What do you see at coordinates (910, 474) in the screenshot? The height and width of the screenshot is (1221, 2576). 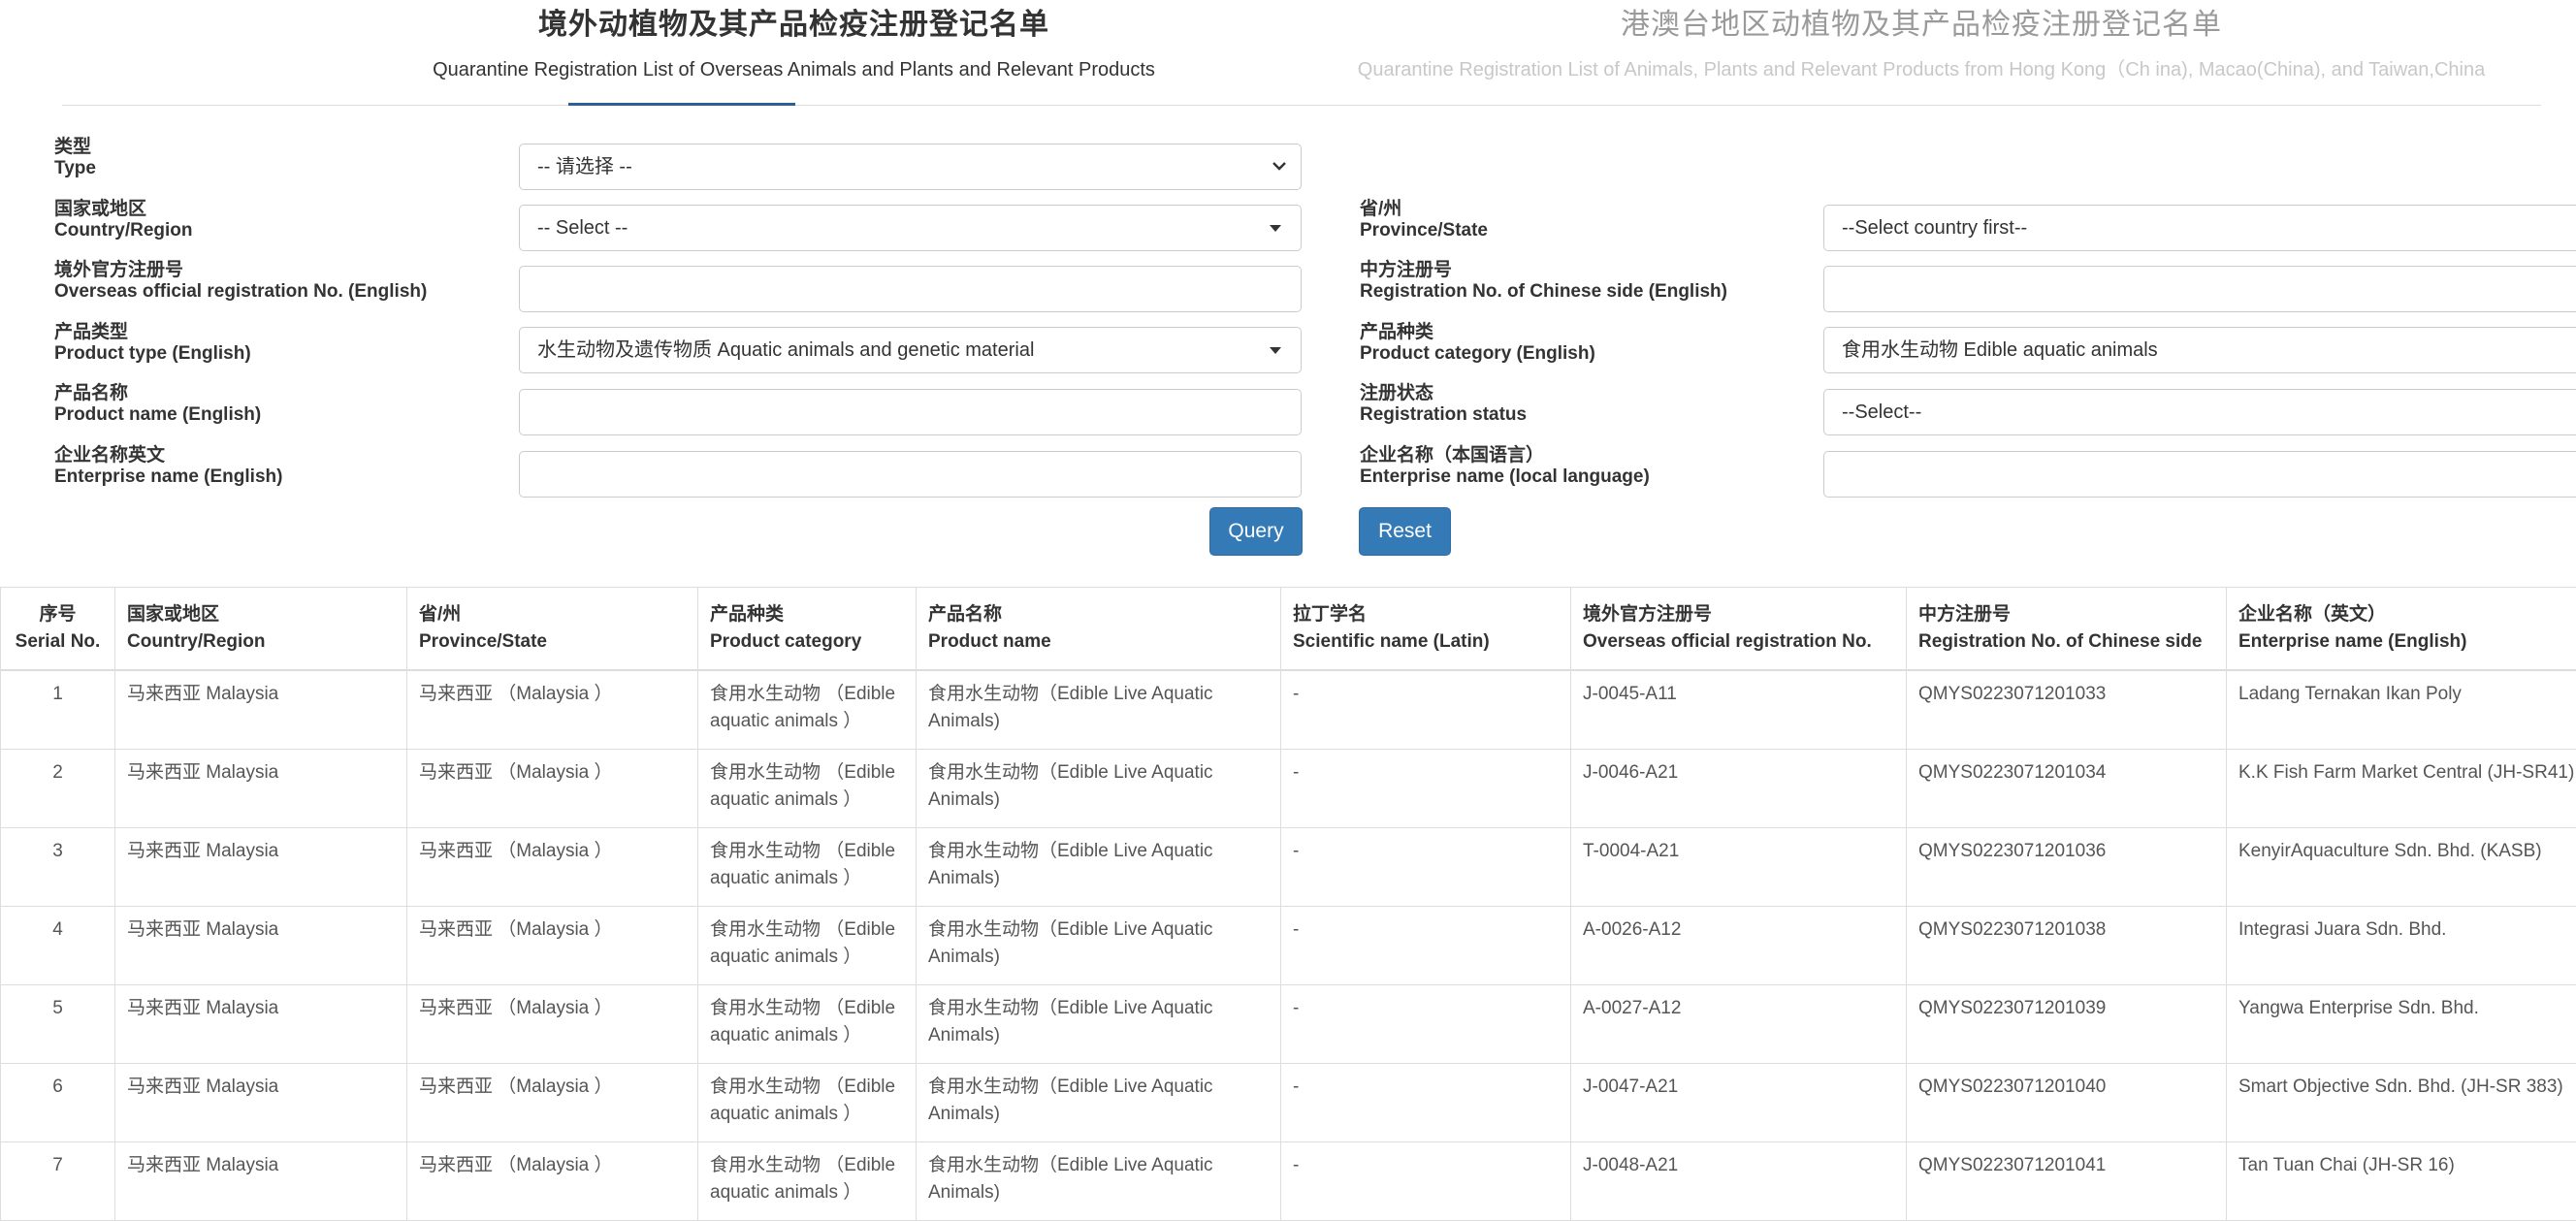 I see `enterprise-name-english-input` at bounding box center [910, 474].